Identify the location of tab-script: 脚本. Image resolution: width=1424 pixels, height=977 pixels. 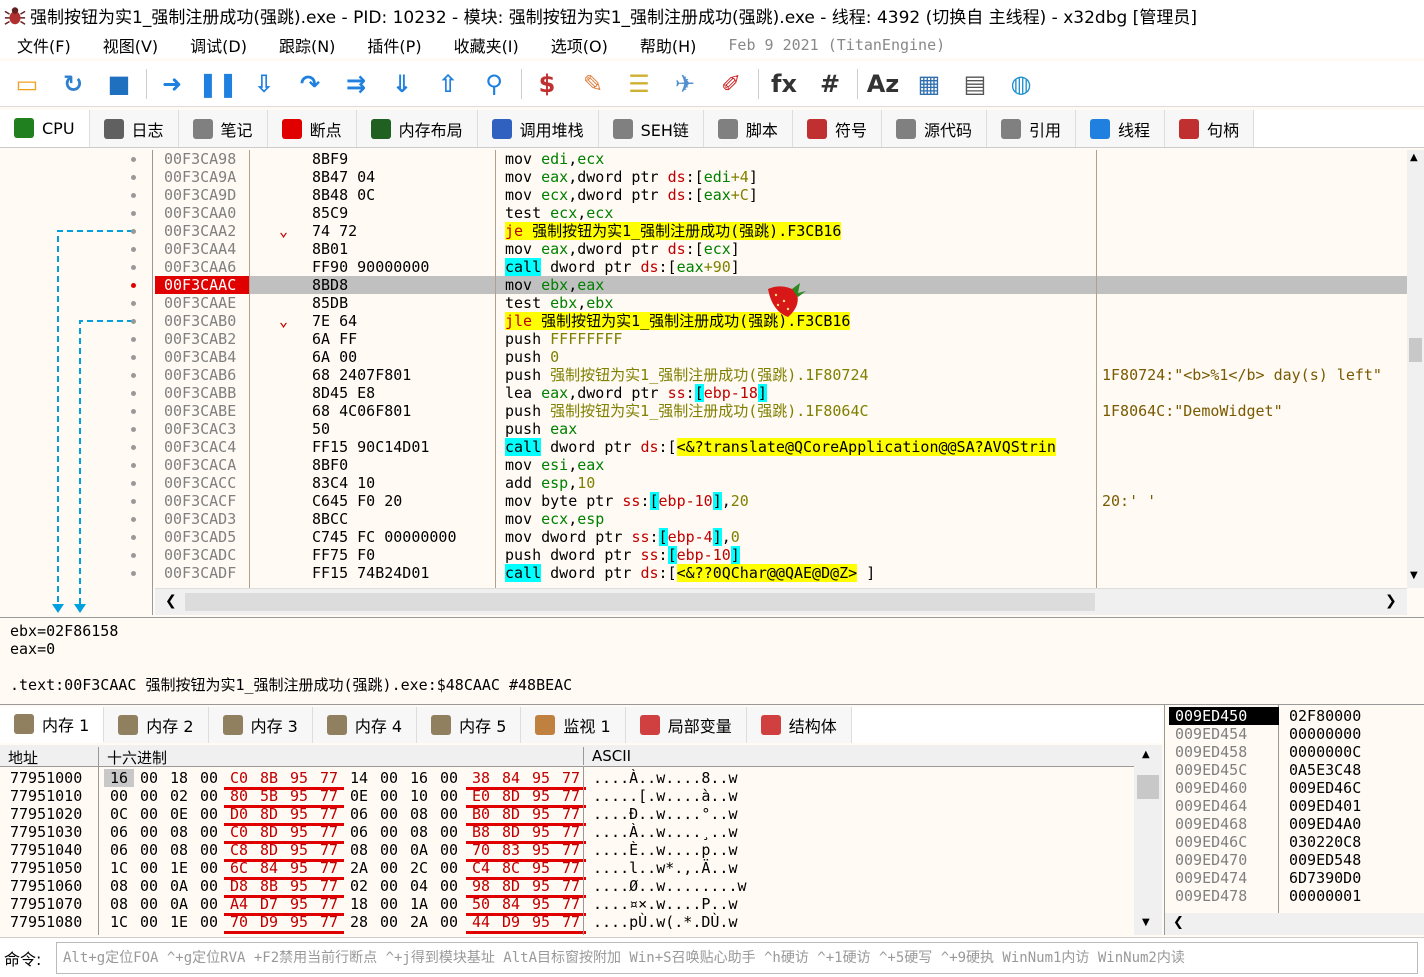
(748, 128).